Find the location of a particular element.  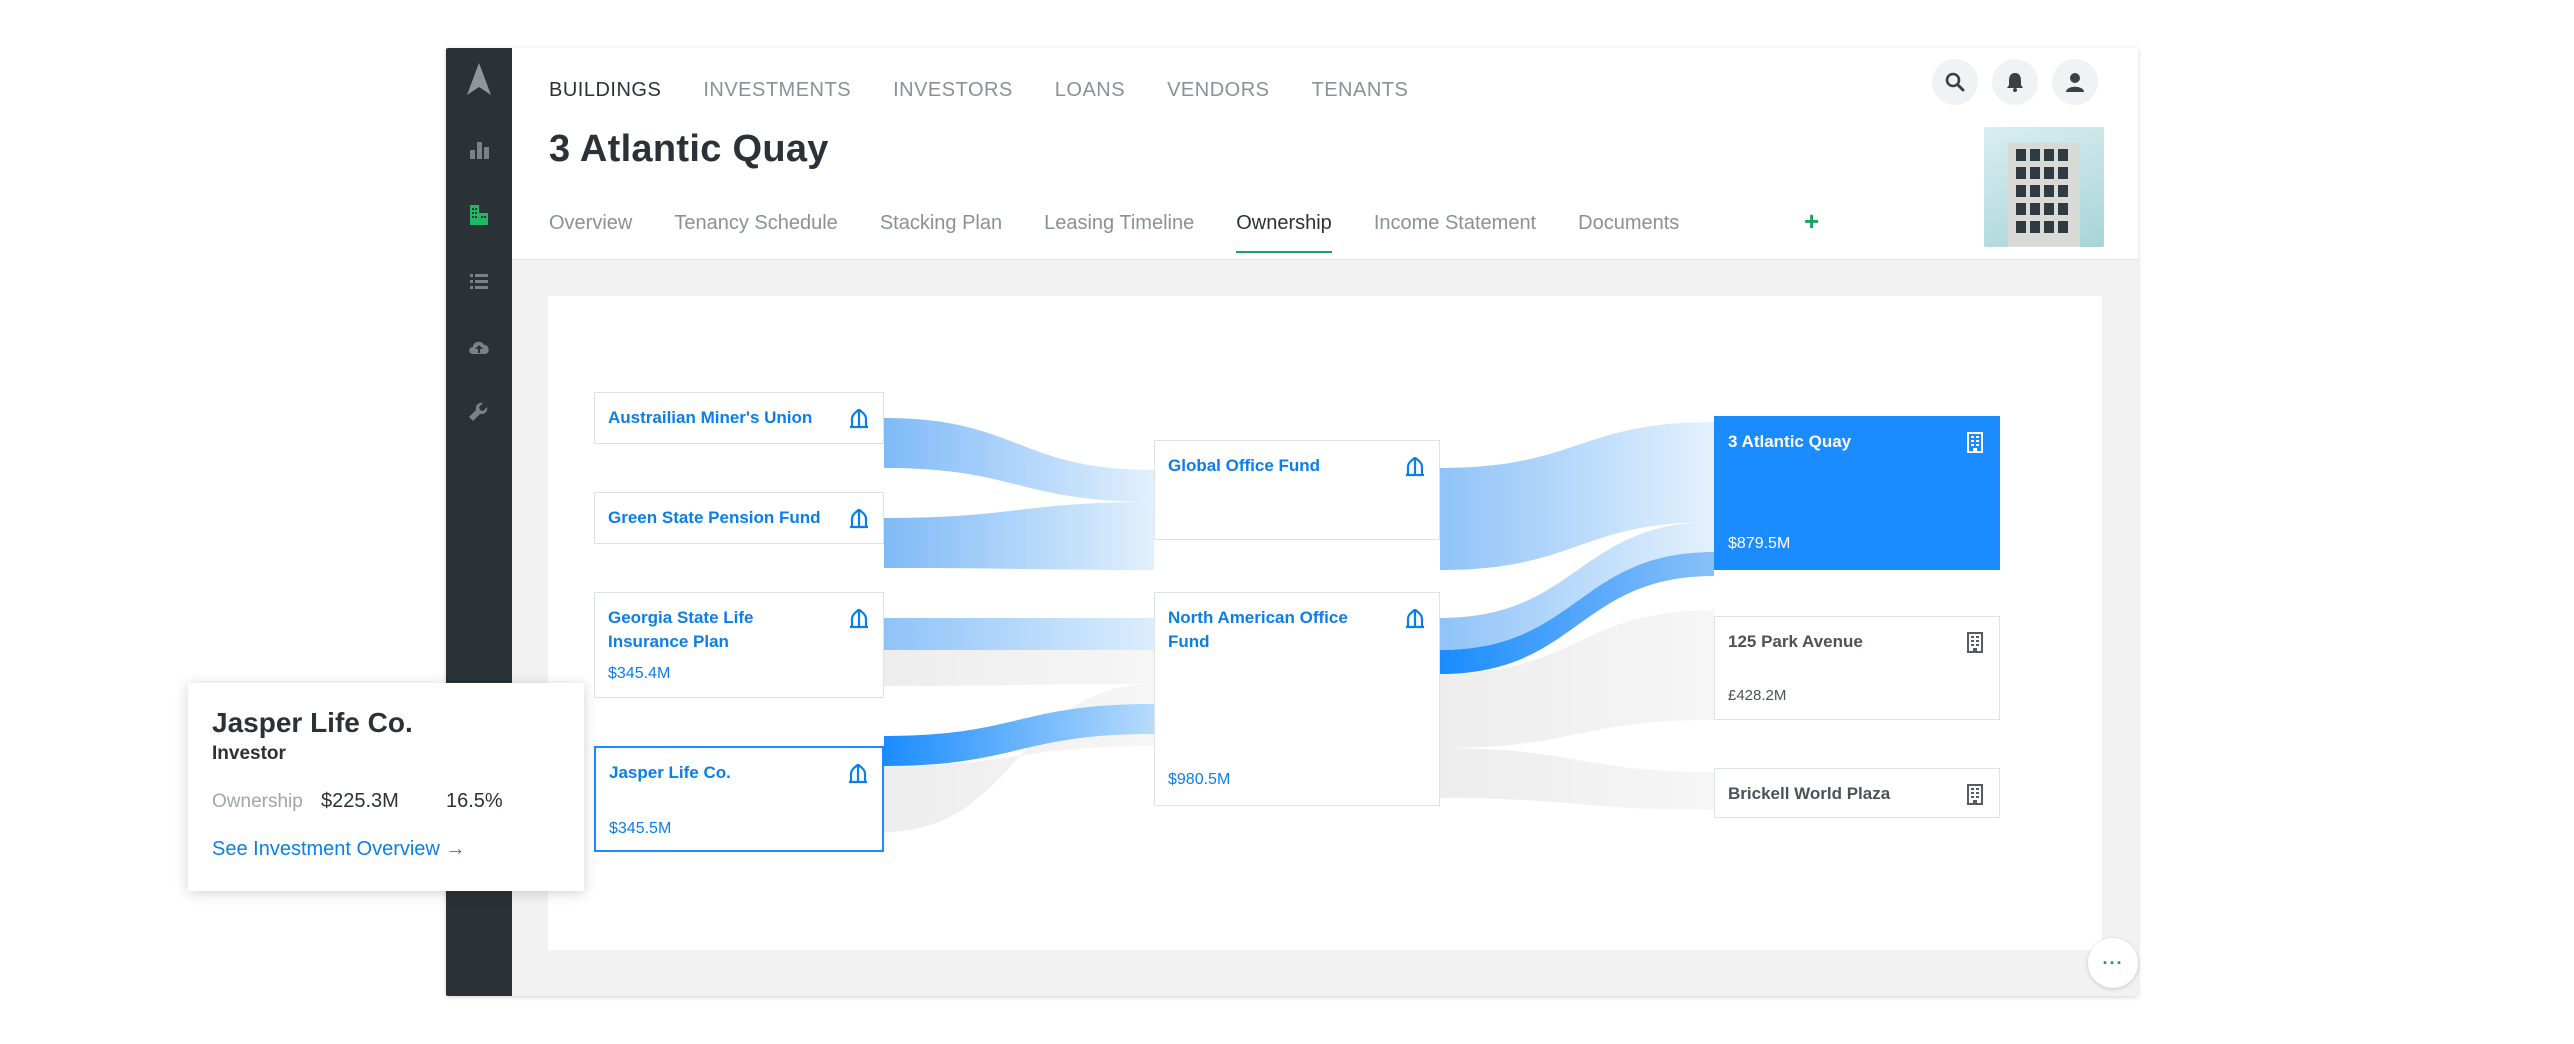

search-icon is located at coordinates (1955, 82).